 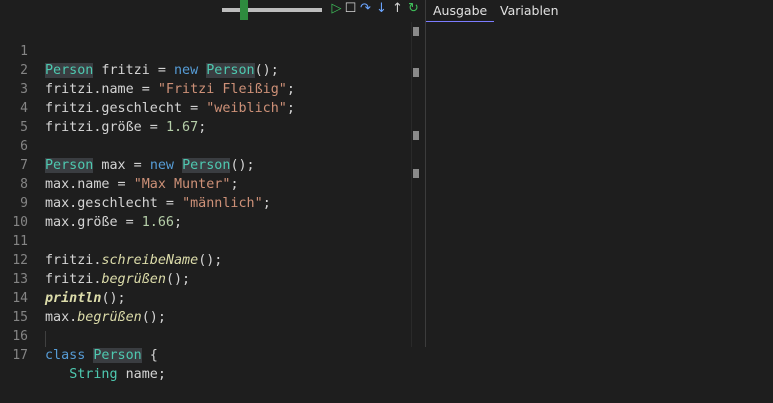 I want to click on code-line: 4 fritzi.größe = 1.67;, so click(x=210, y=107).